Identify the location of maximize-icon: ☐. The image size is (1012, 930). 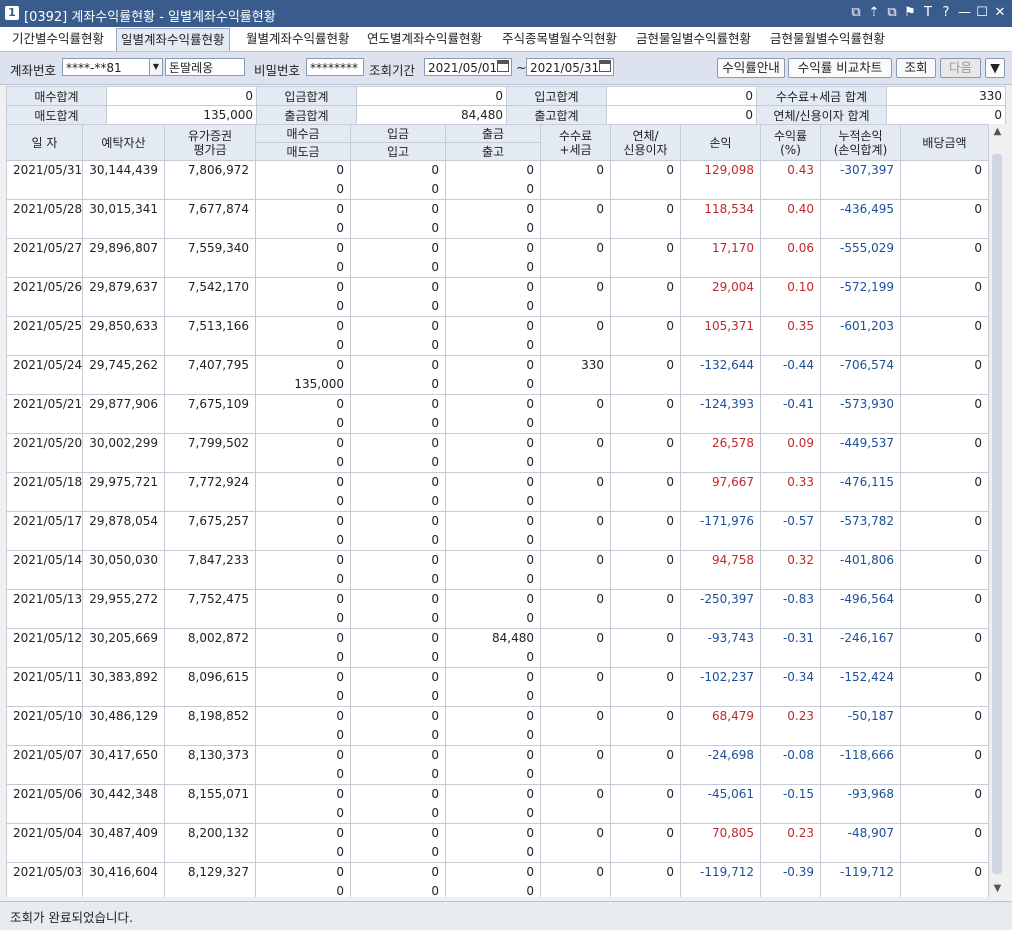
(982, 12).